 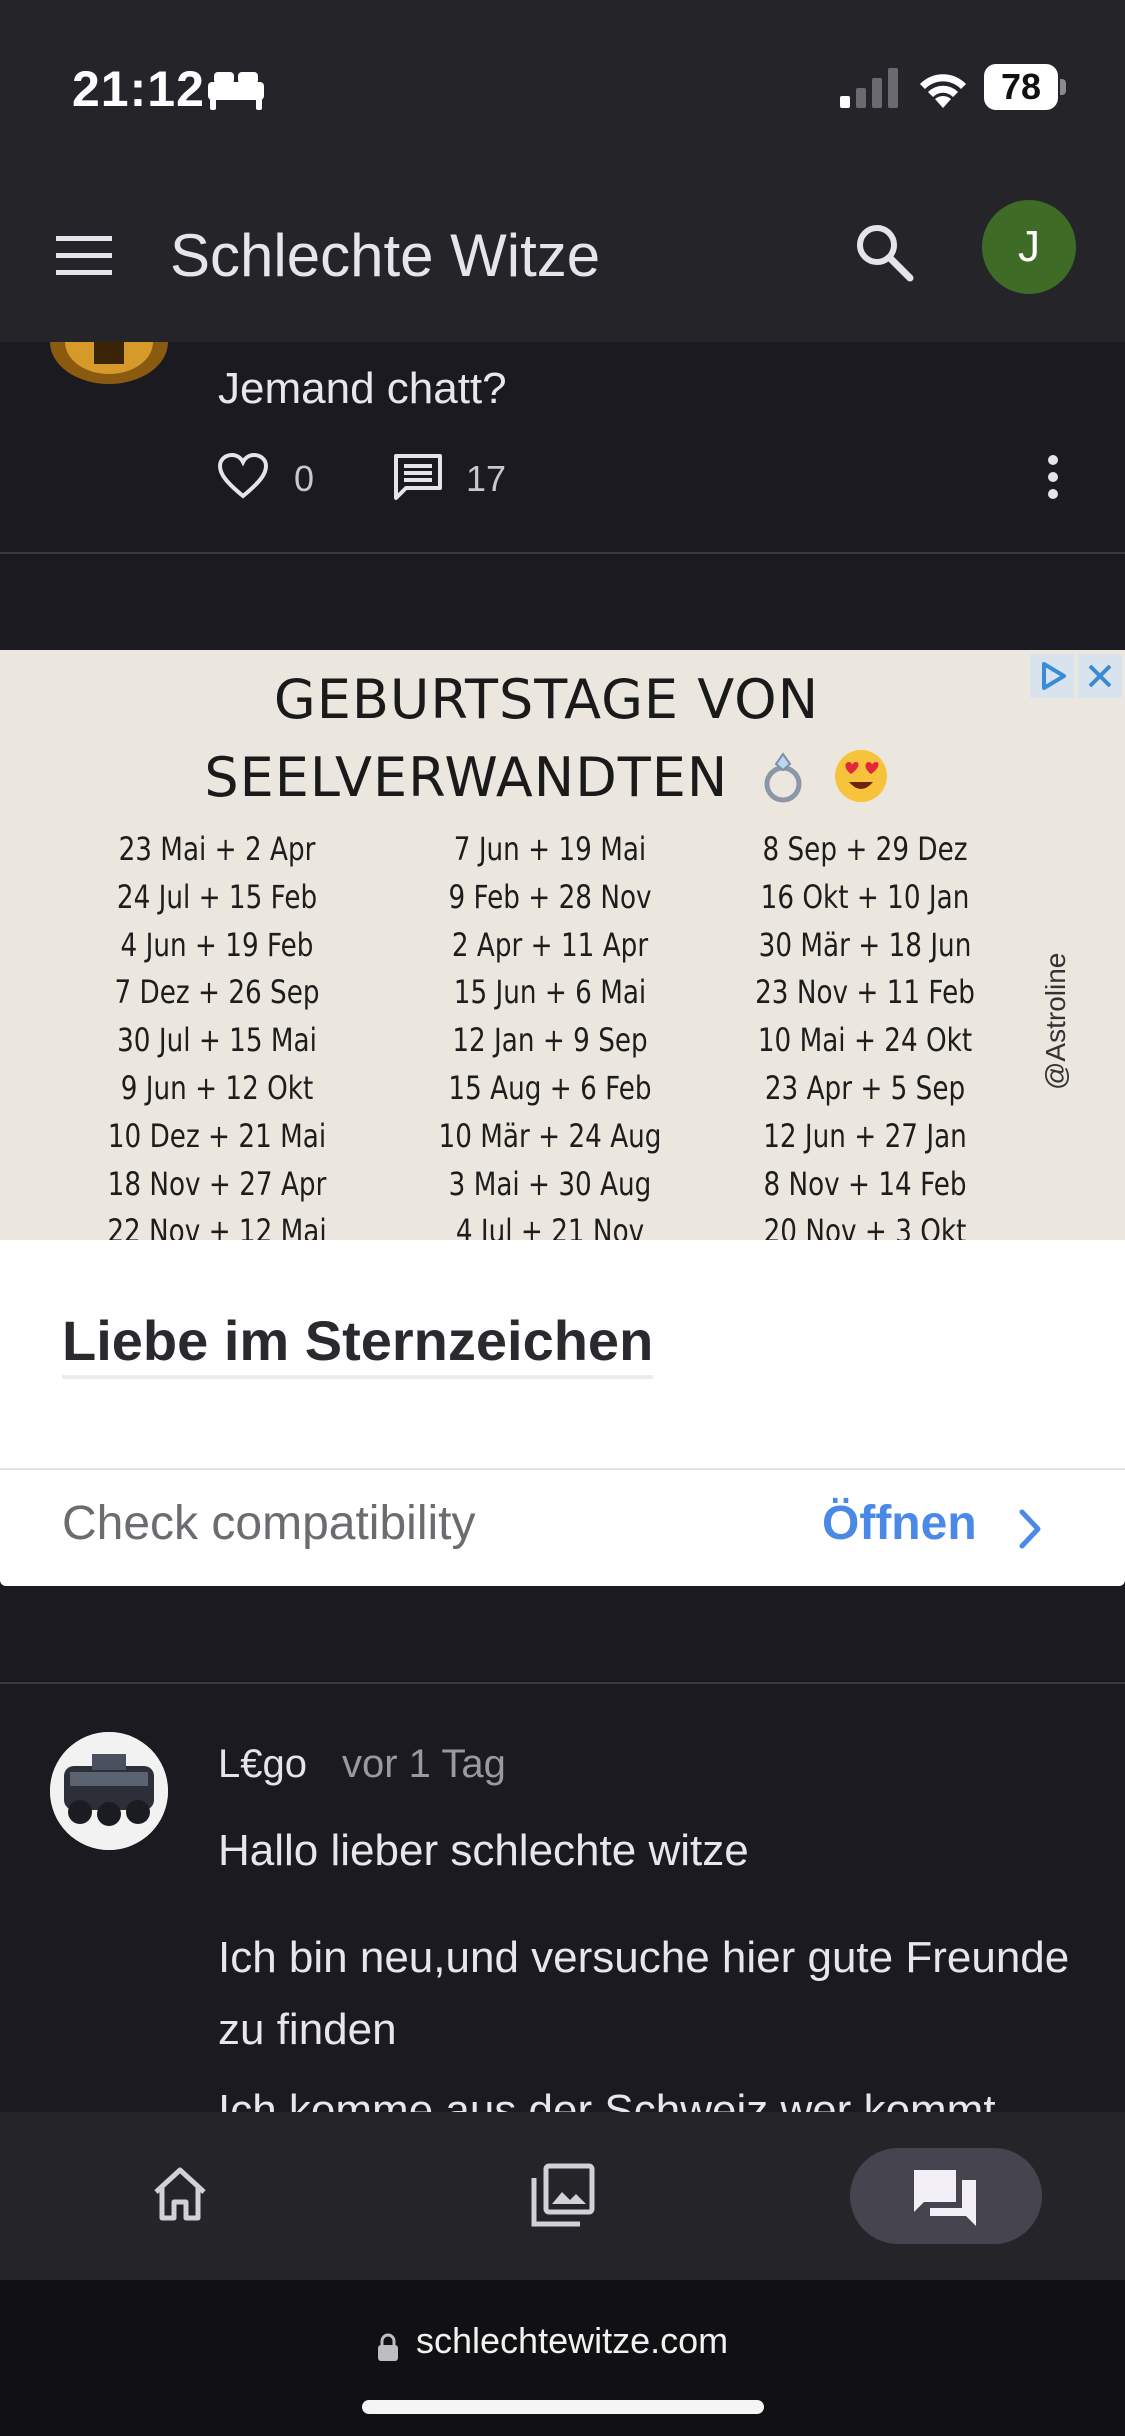 I want to click on browser-url-bar: schlechtewitze.com, so click(x=562, y=2358).